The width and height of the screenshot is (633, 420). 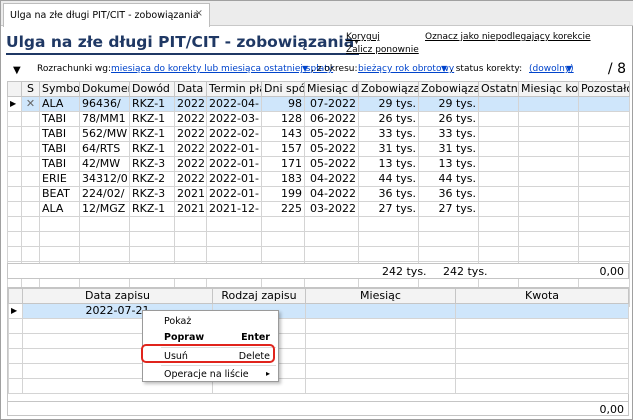 I want to click on filter-collapse-icon: ▼, so click(x=17, y=70).